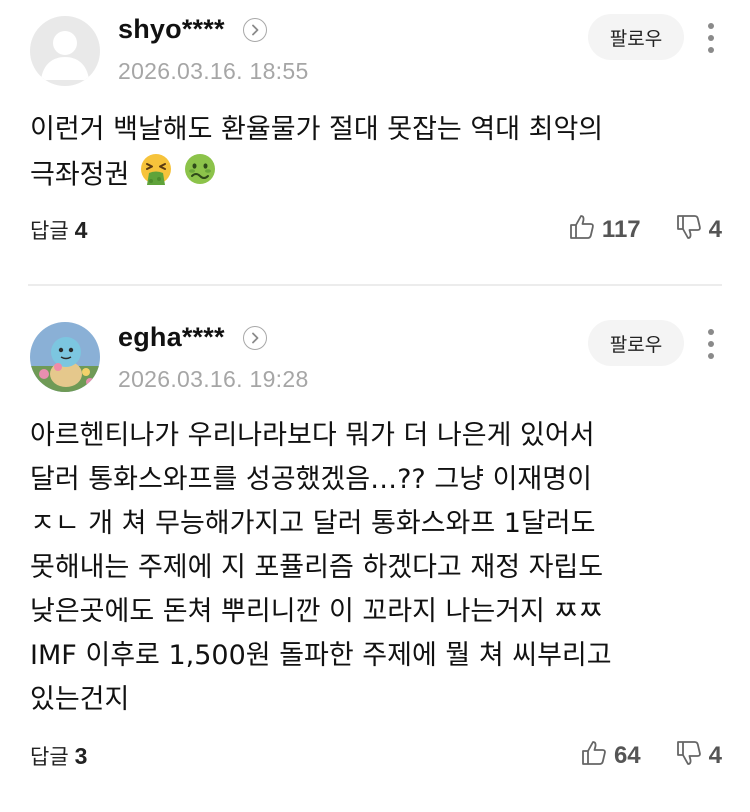 This screenshot has height=812, width=750. Describe the element at coordinates (317, 611) in the screenshot. I see `comment-text-line: 낮은곳에도 돈쳐 뿌리니깐 이 꼬라지 나는거지 ㅉㅉ` at that location.